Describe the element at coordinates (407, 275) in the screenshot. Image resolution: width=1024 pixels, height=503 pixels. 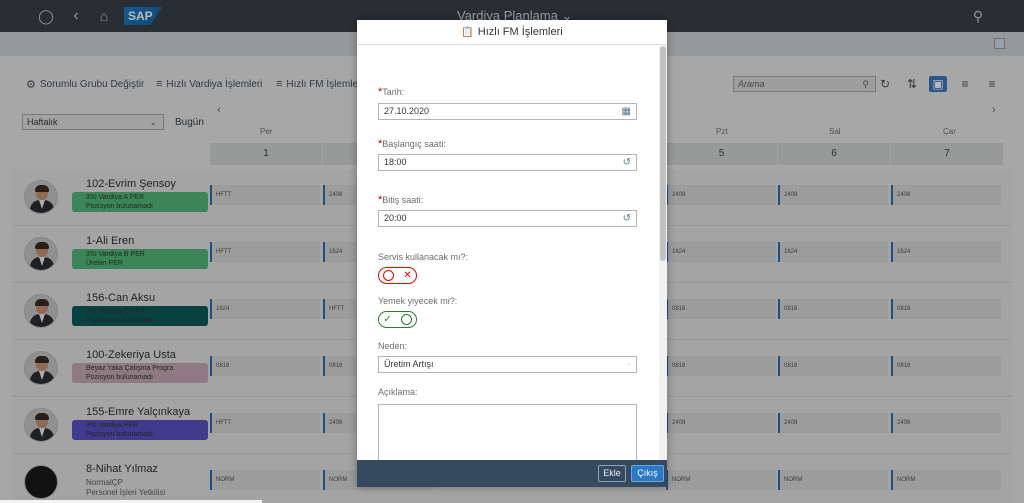
I see `cross-icon: ✕` at that location.